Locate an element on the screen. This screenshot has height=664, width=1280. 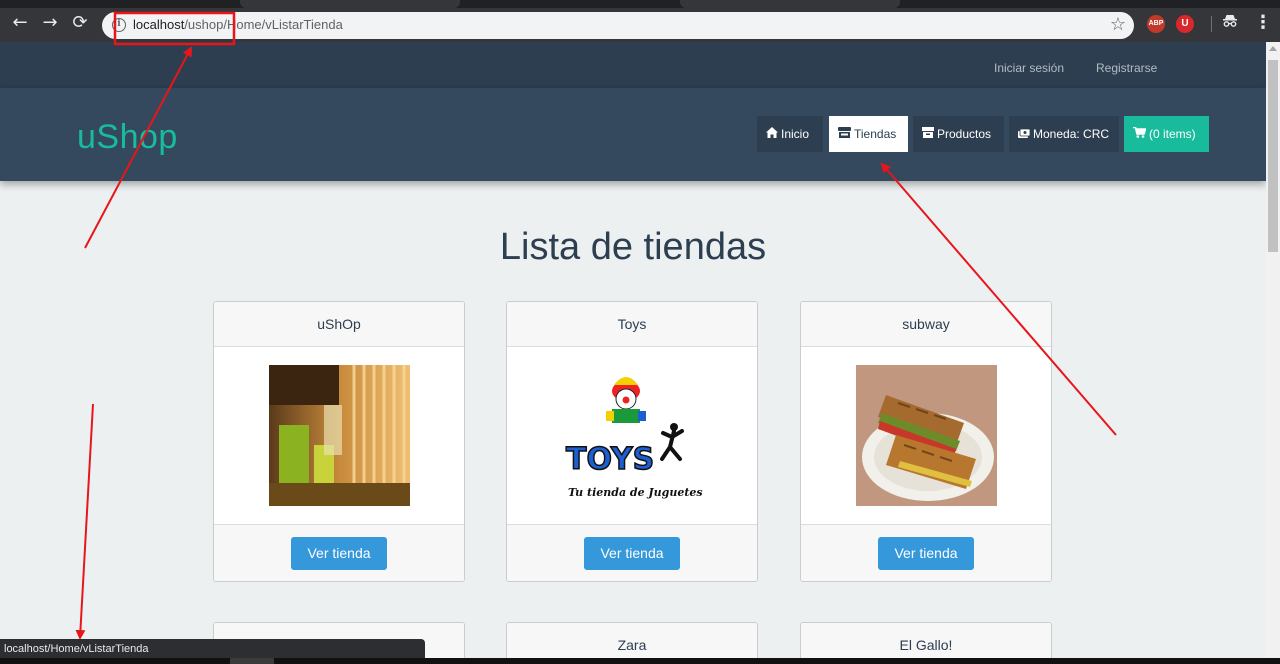
toys-logo: TOYS Tu tienda de Juguetes is located at coordinates (632, 435).